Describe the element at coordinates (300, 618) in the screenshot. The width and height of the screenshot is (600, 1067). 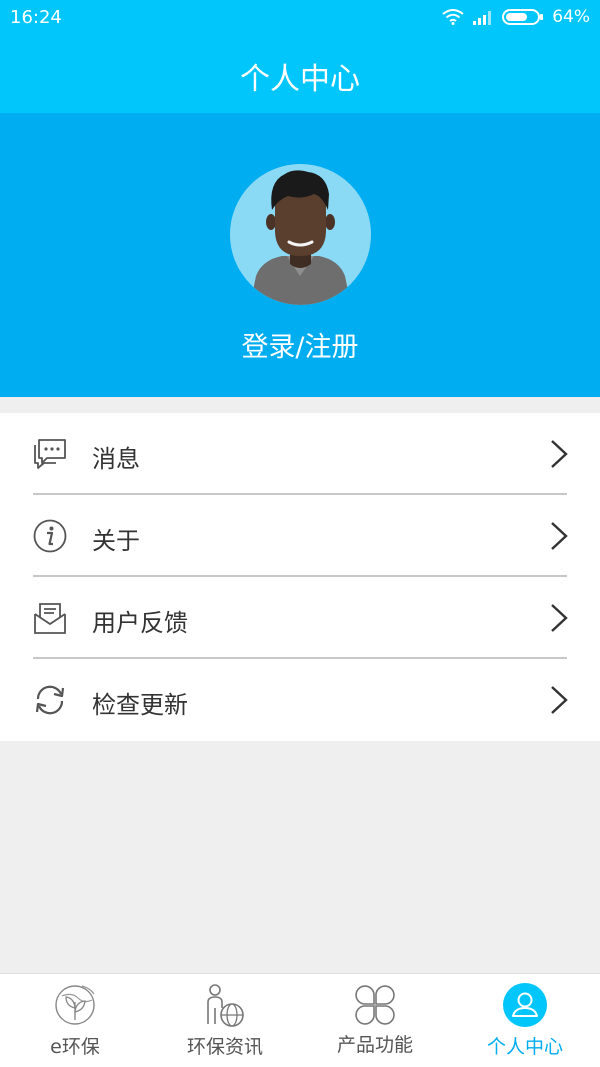
I see `menu-item-feedback: 用户反馈` at that location.